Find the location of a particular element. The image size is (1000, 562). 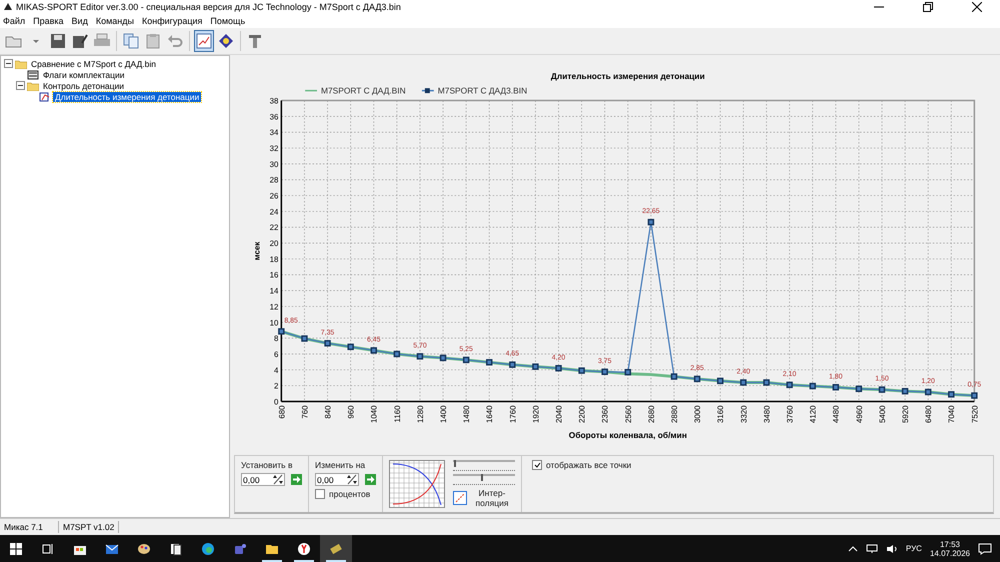

x-tick-label: 1640 is located at coordinates (489, 414).